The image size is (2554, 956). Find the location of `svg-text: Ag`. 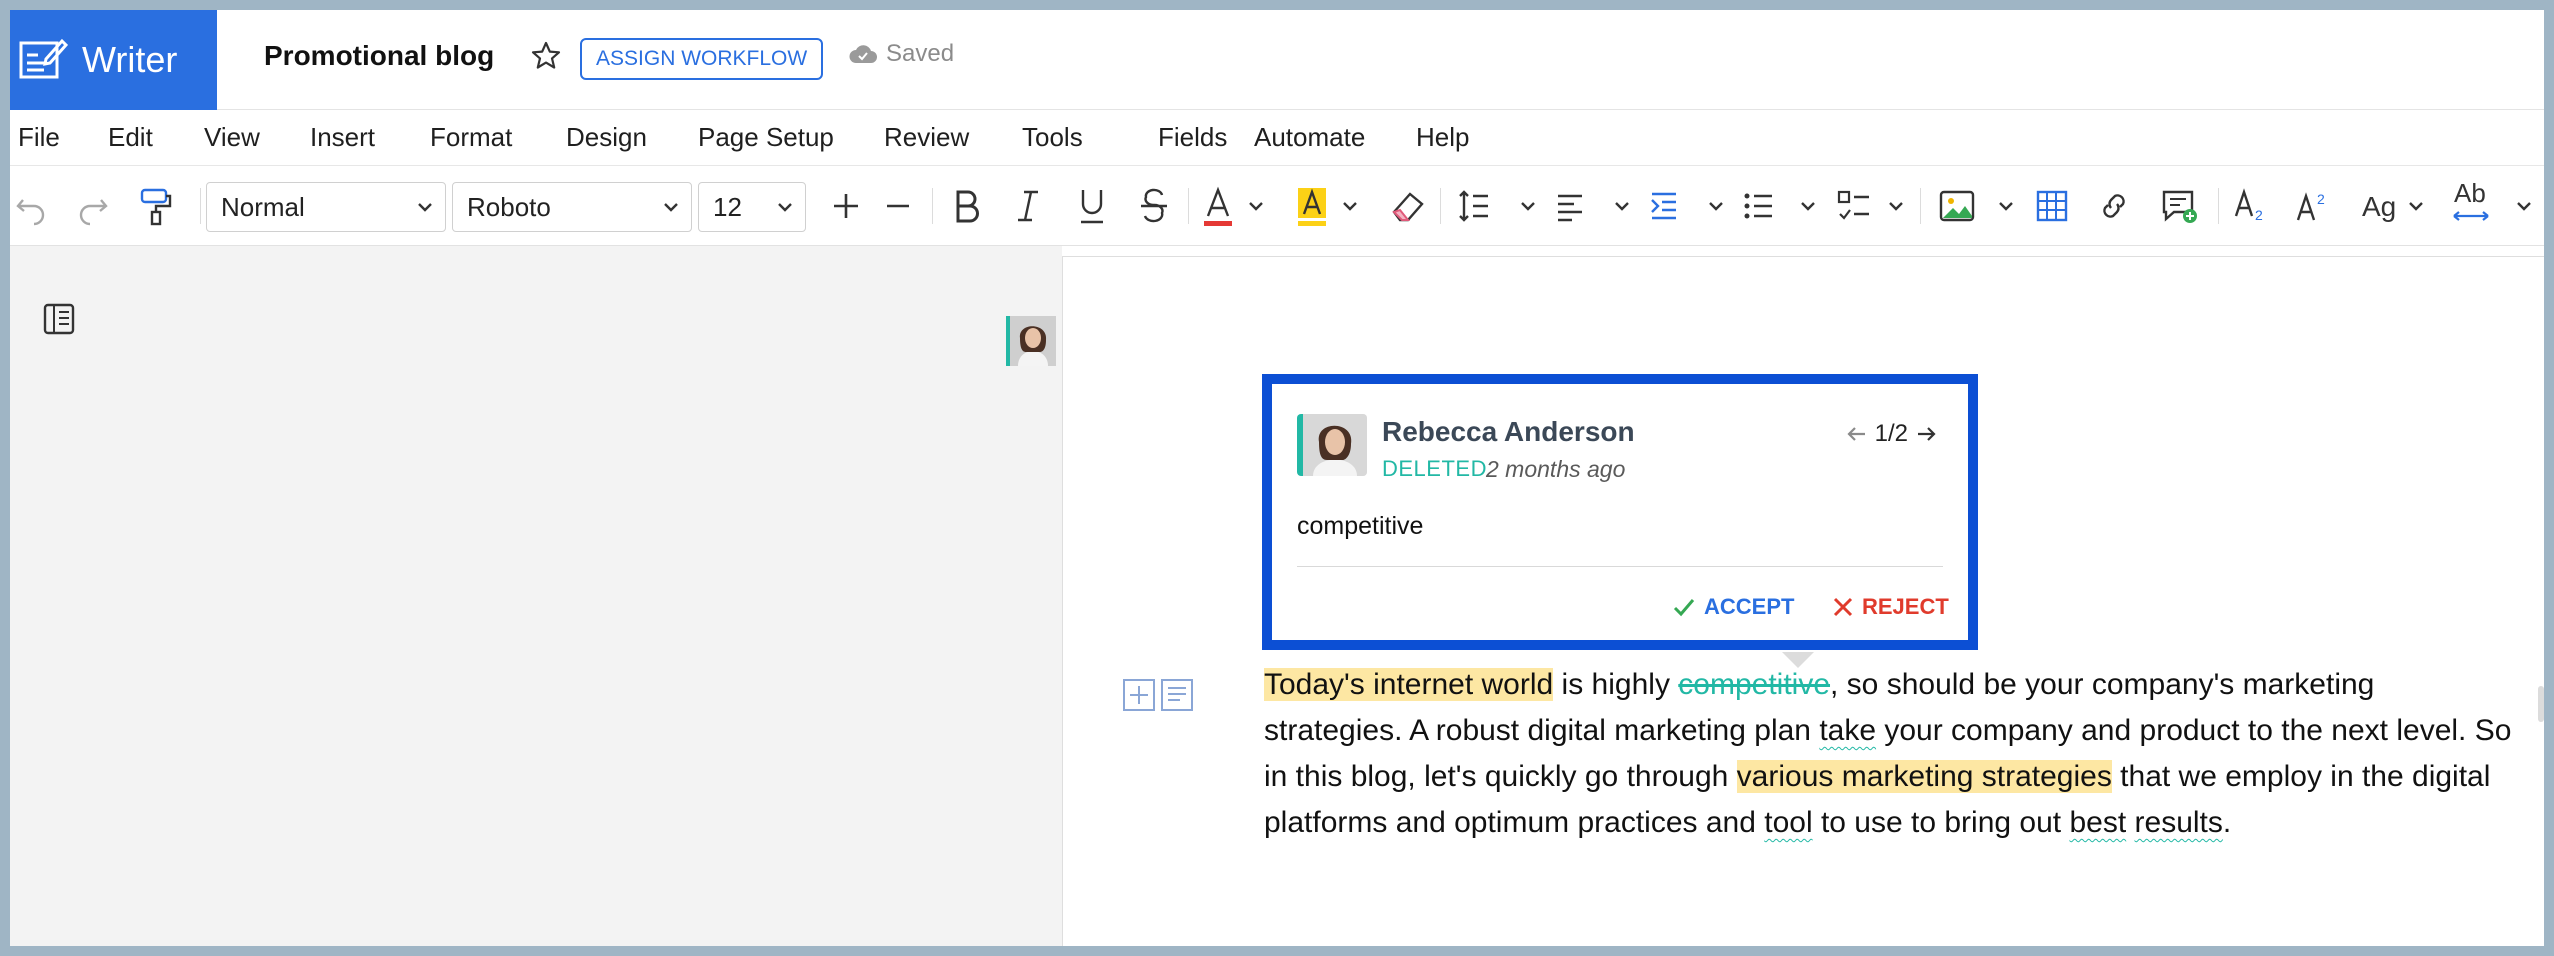

svg-text: Ag is located at coordinates (2379, 206).